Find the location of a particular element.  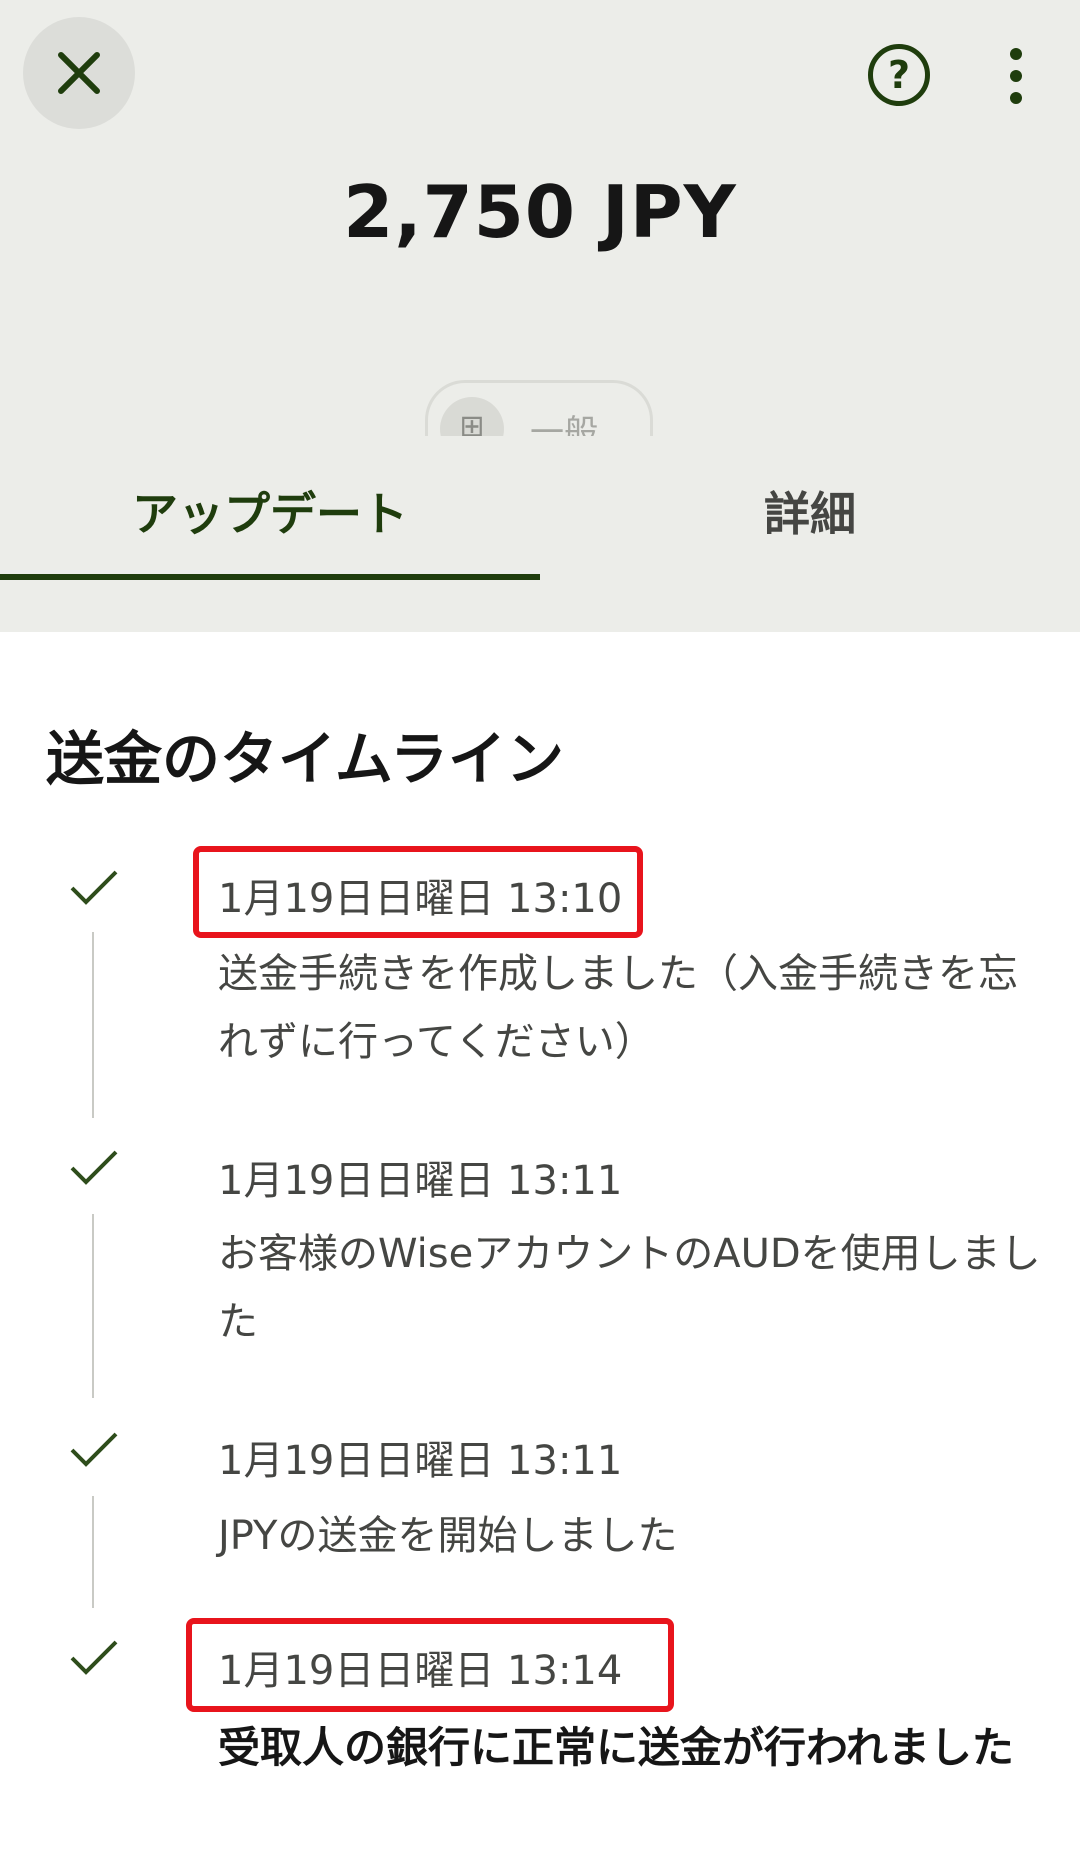

help-button: ? is located at coordinates (899, 75).